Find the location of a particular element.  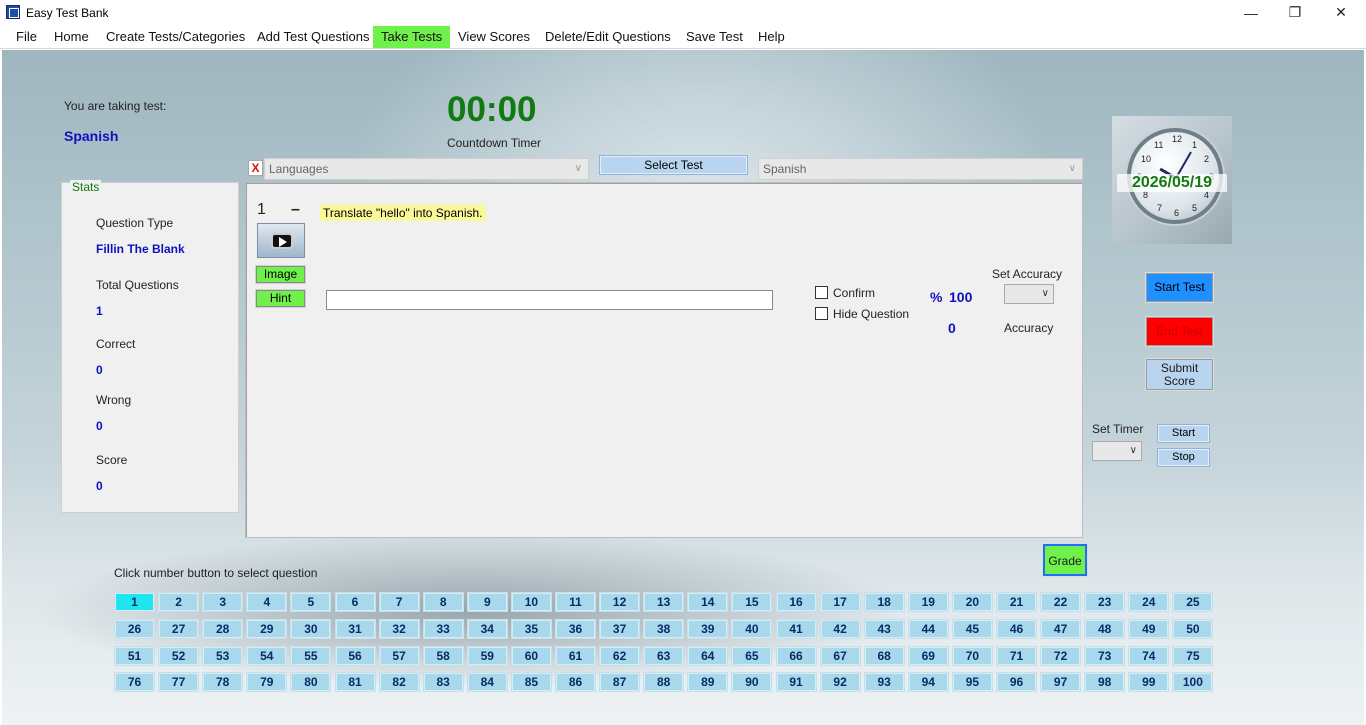

menu-file: File is located at coordinates (26, 37).